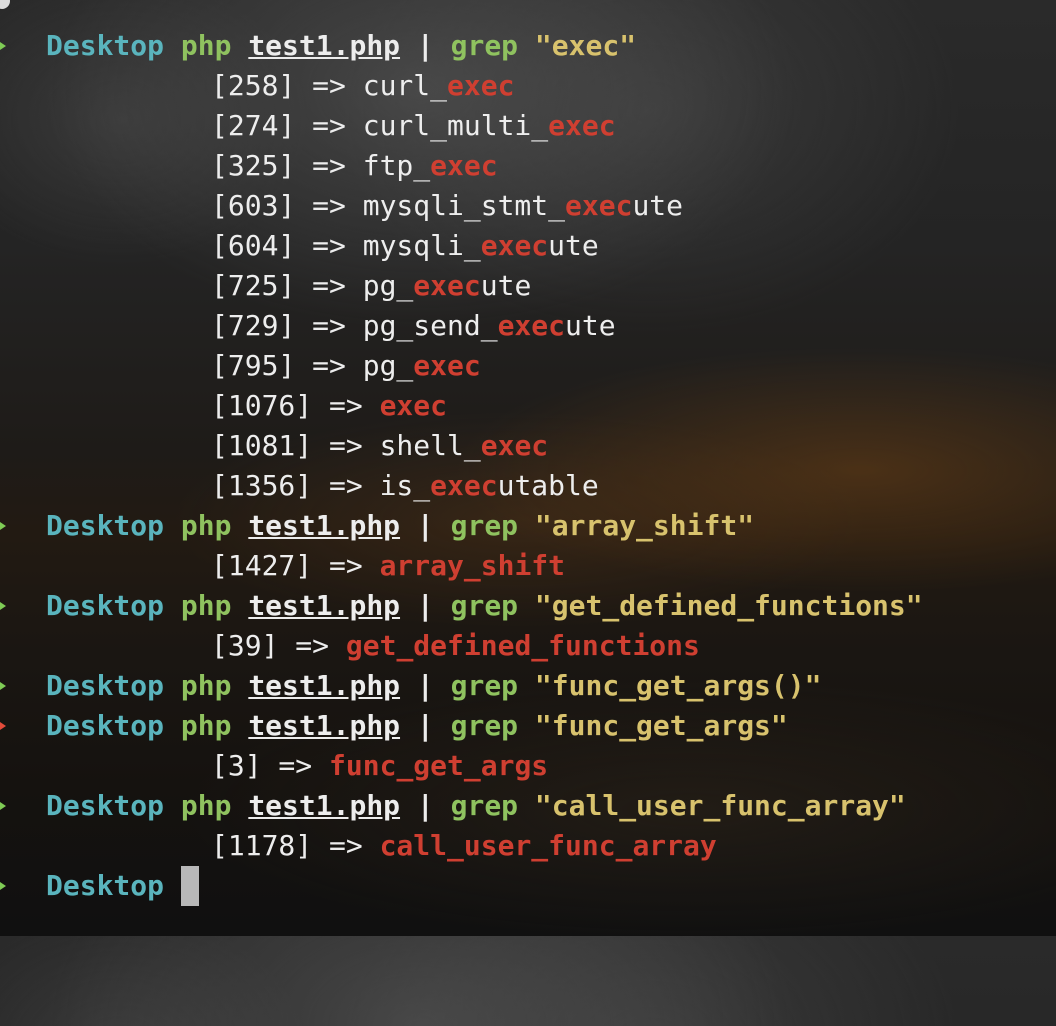 This screenshot has width=1056, height=1026. I want to click on function-name-prefix: mysqli_stmt_, so click(464, 205).